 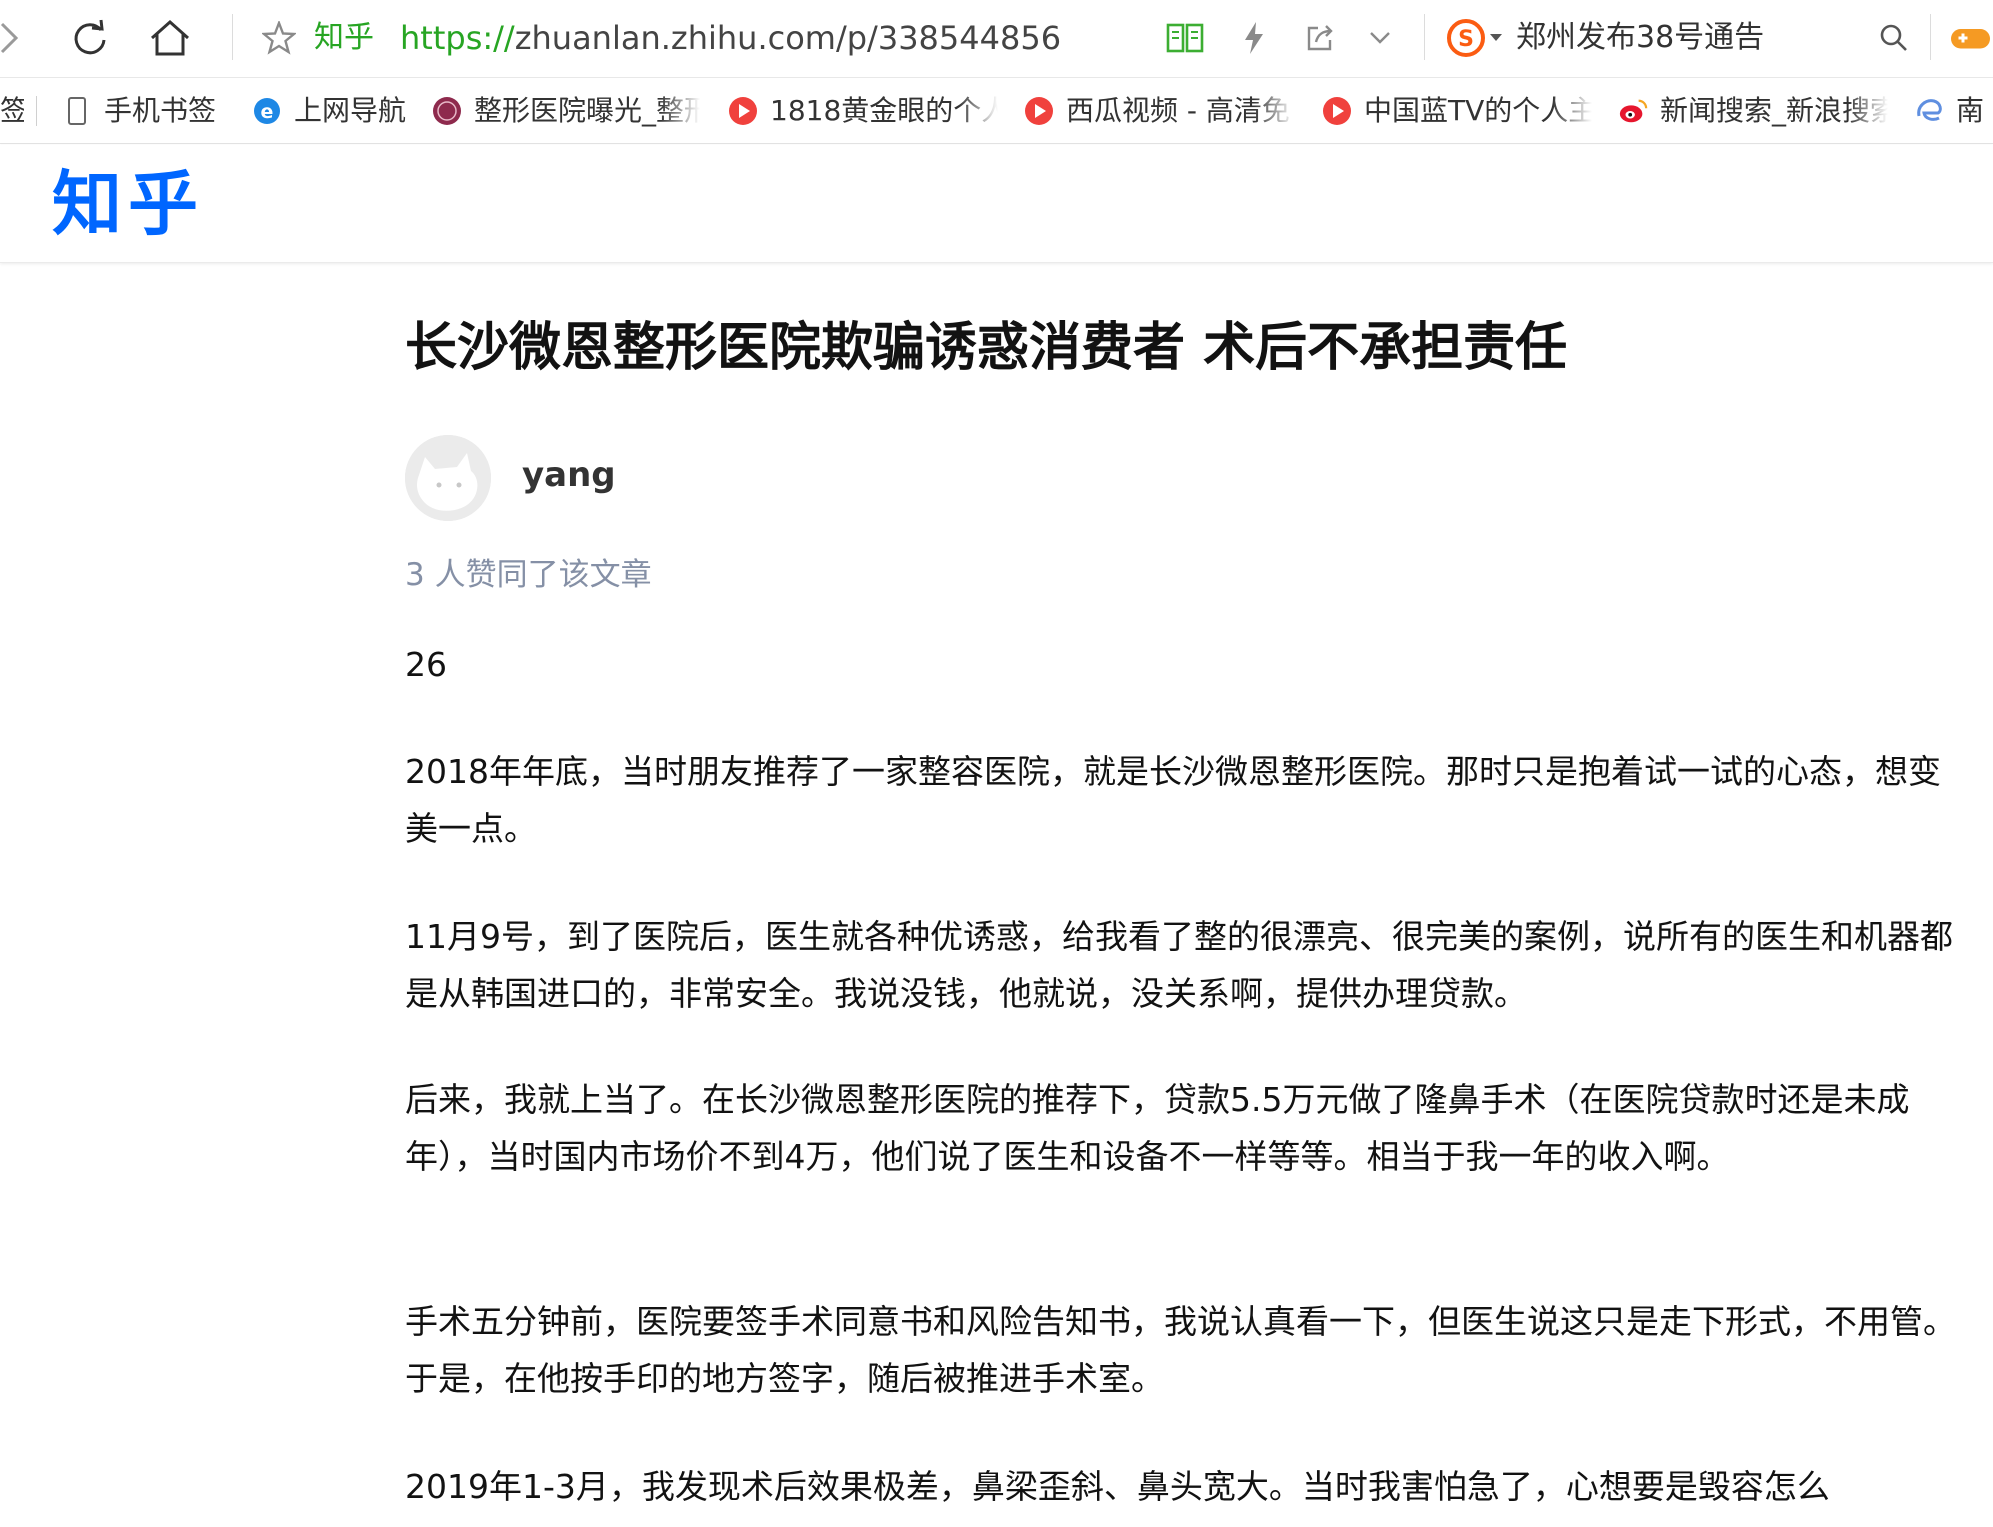 What do you see at coordinates (528, 575) in the screenshot?
I see `upvote-count: 3 人赞同了该文章` at bounding box center [528, 575].